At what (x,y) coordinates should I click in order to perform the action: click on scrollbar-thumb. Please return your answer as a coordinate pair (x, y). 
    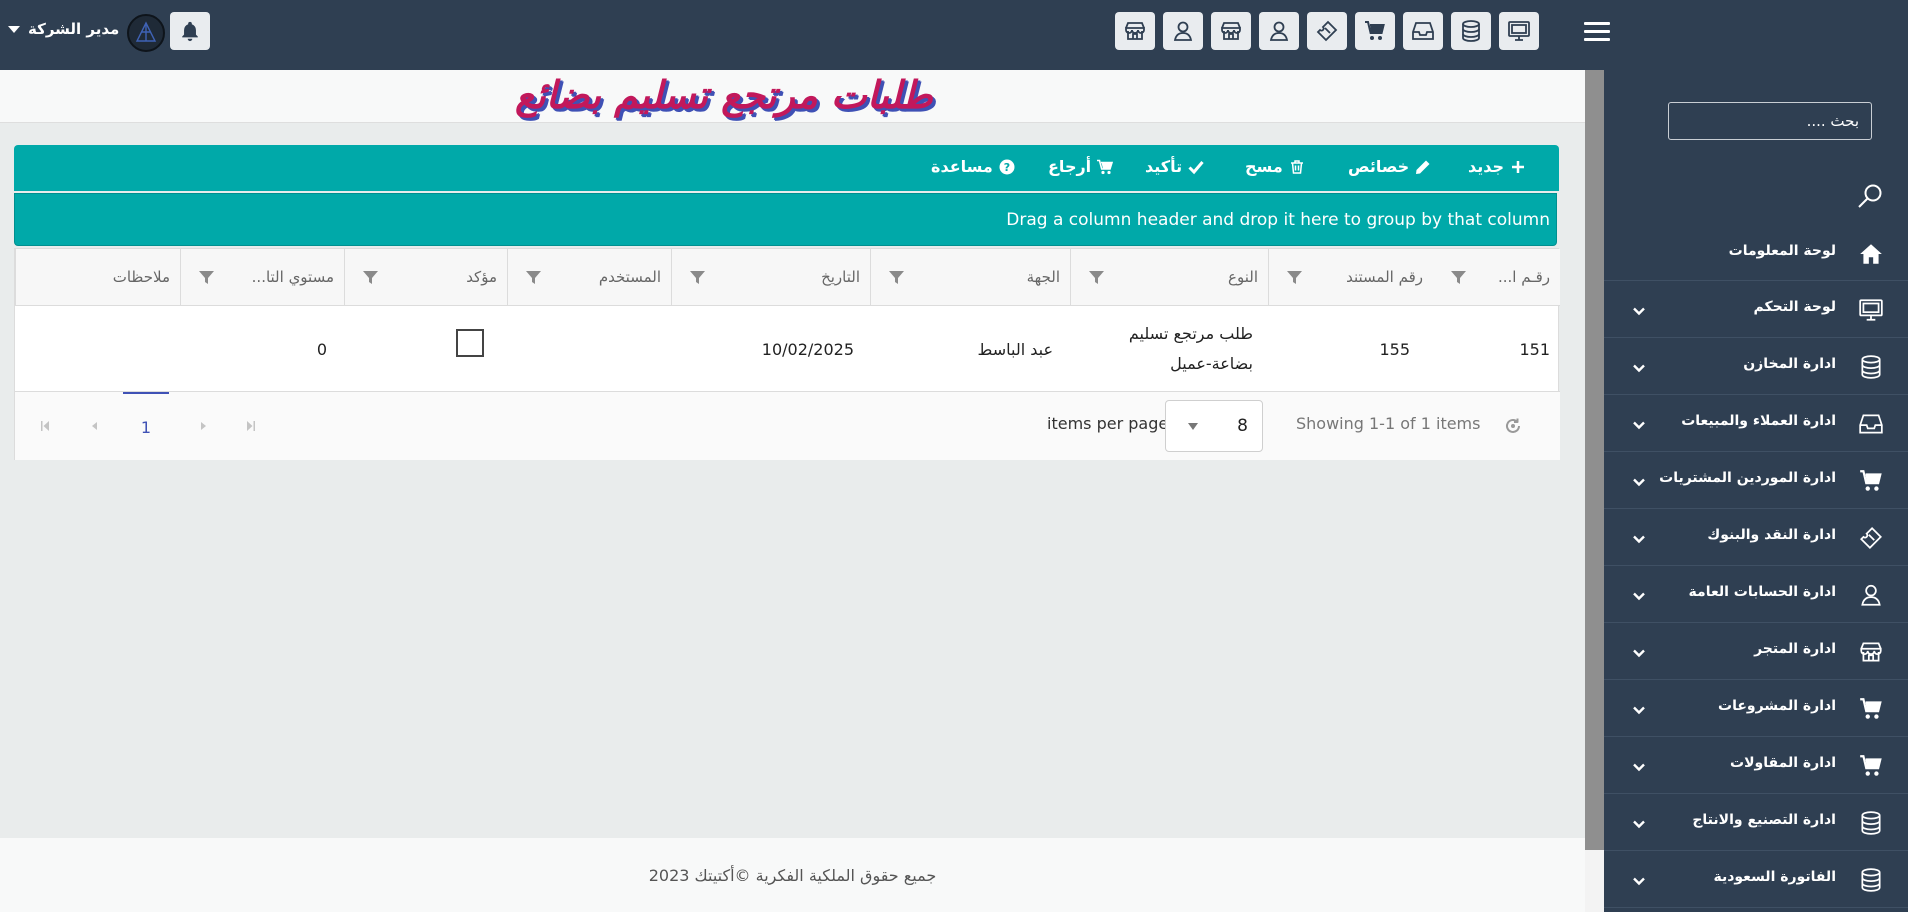
    Looking at the image, I should click on (1594, 460).